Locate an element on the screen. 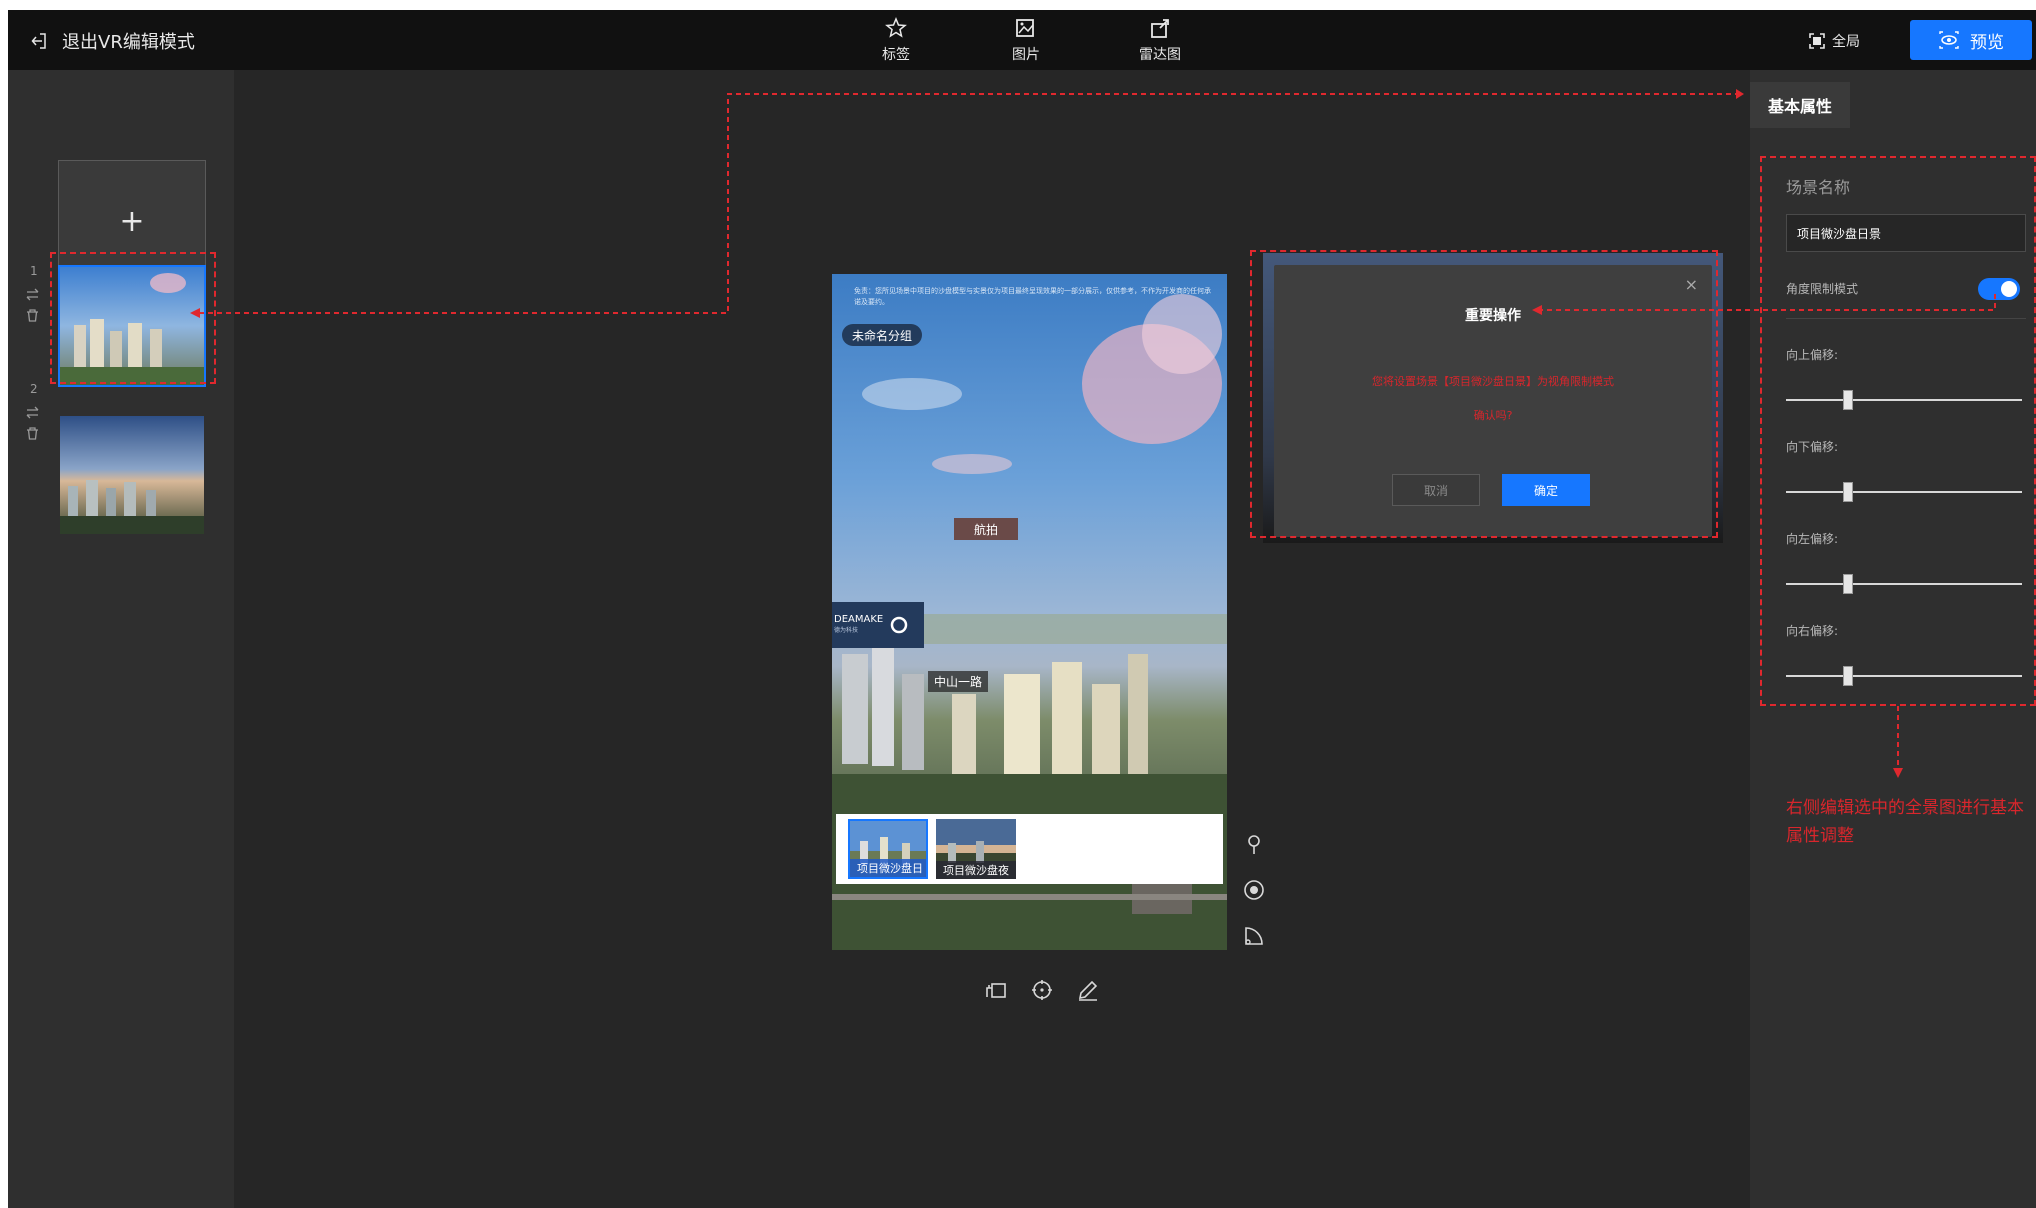 This screenshot has width=2036, height=1208. tab-basic-properties: 基本属性 is located at coordinates (1800, 105).